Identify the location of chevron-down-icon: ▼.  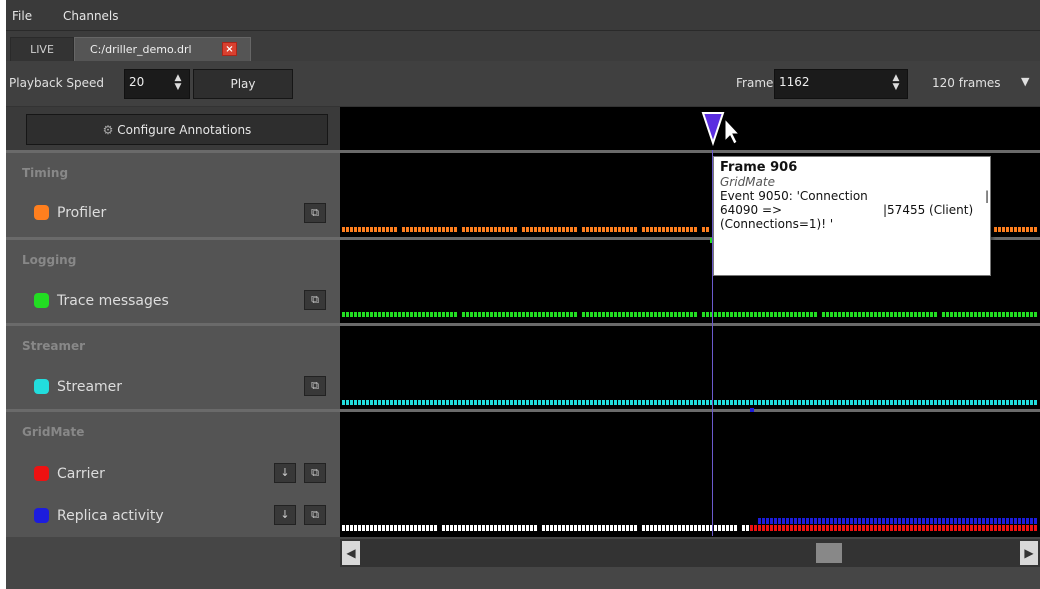
(1025, 81).